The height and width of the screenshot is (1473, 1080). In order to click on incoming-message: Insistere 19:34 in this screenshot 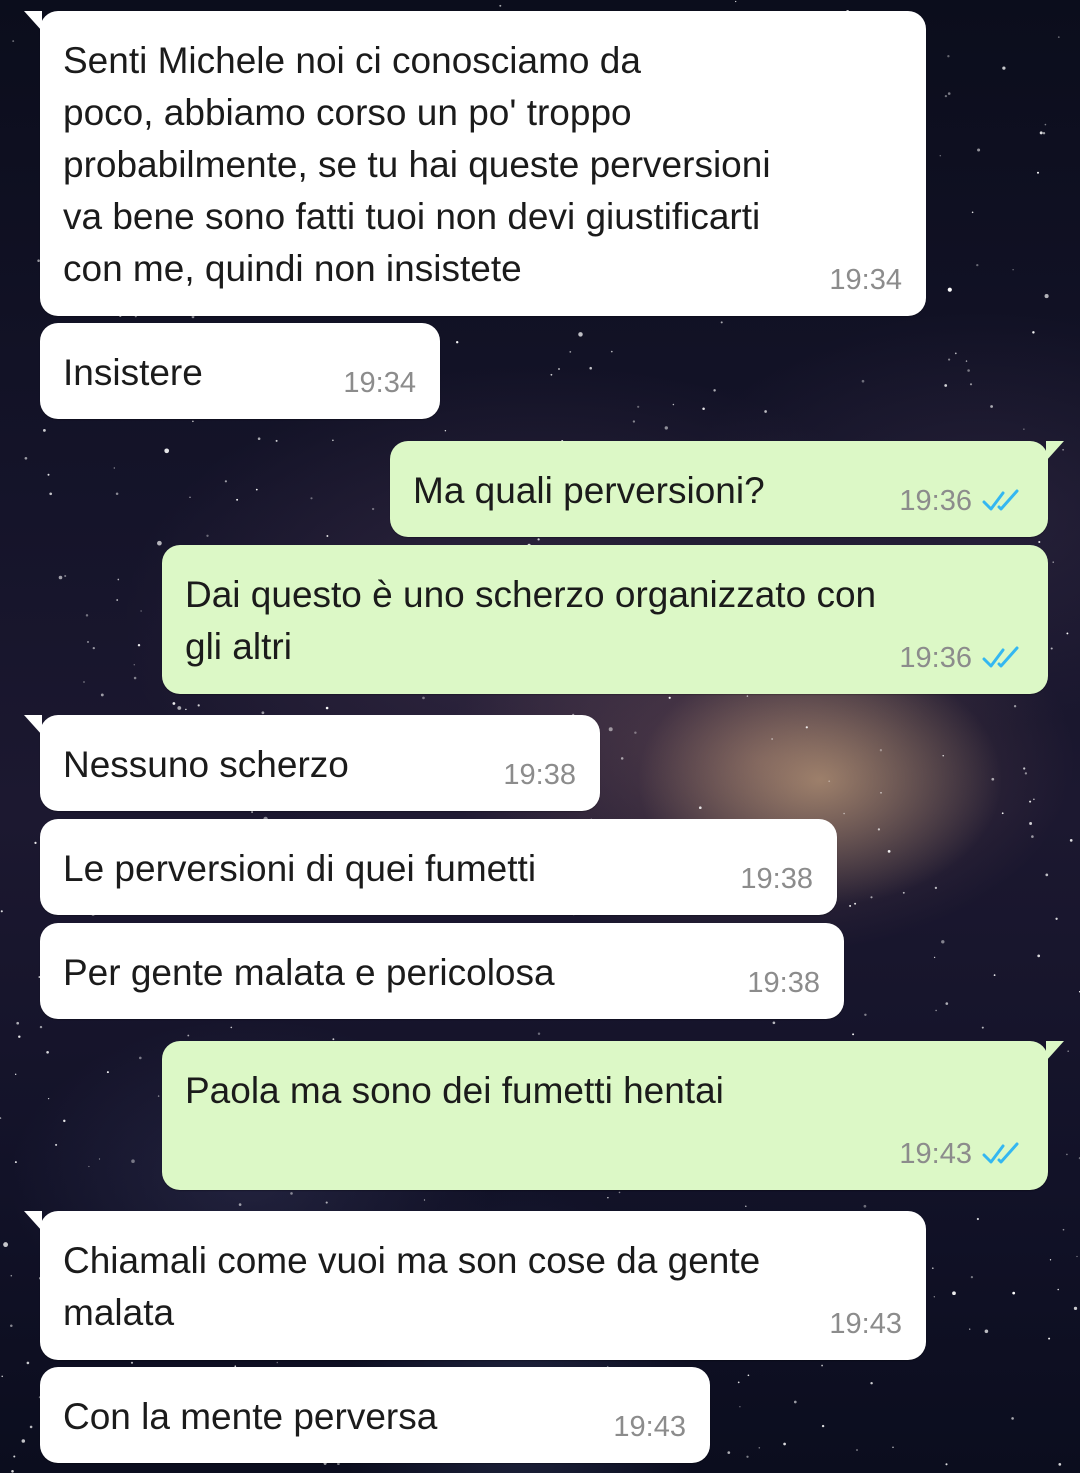, I will do `click(240, 371)`.